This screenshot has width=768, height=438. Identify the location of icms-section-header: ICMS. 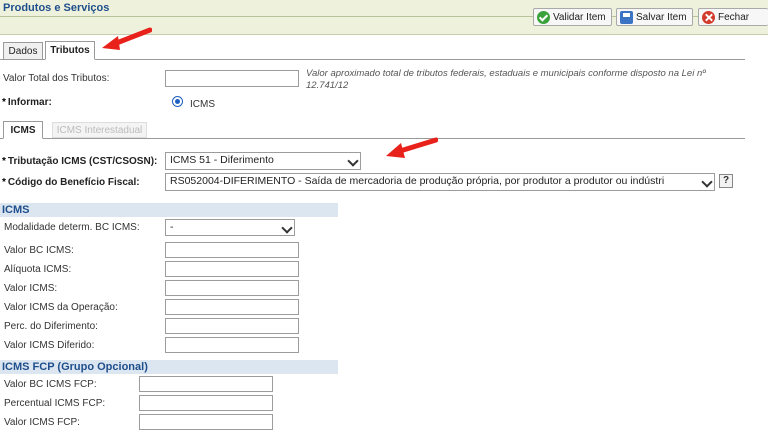
(169, 210).